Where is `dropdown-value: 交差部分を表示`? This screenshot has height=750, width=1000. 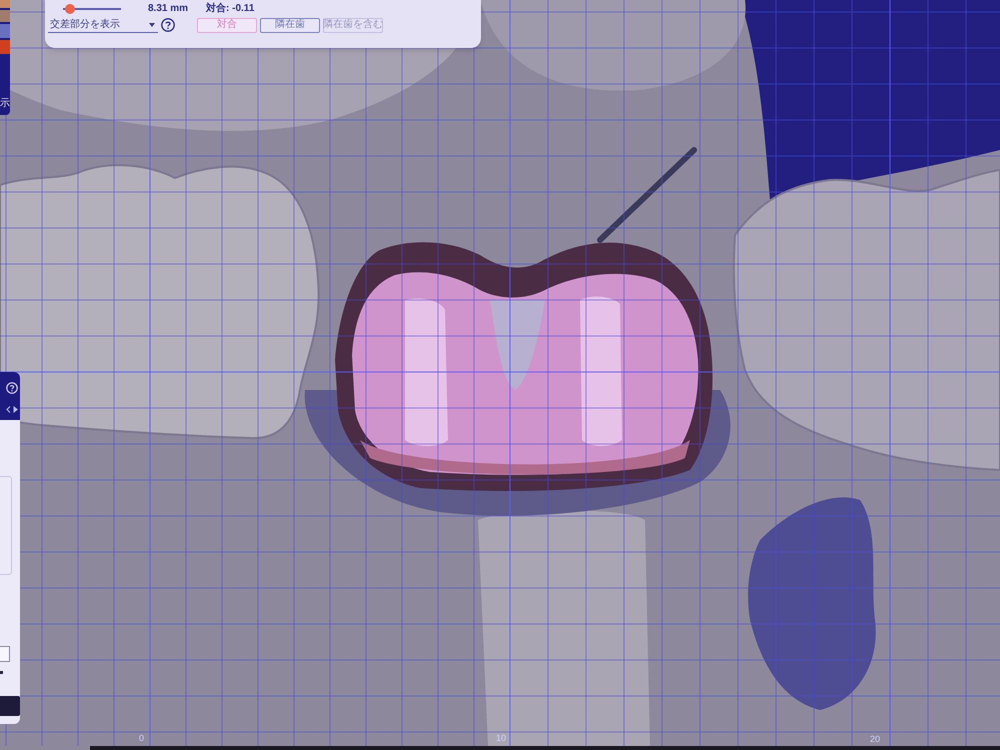
dropdown-value: 交差部分を表示 is located at coordinates (85, 25).